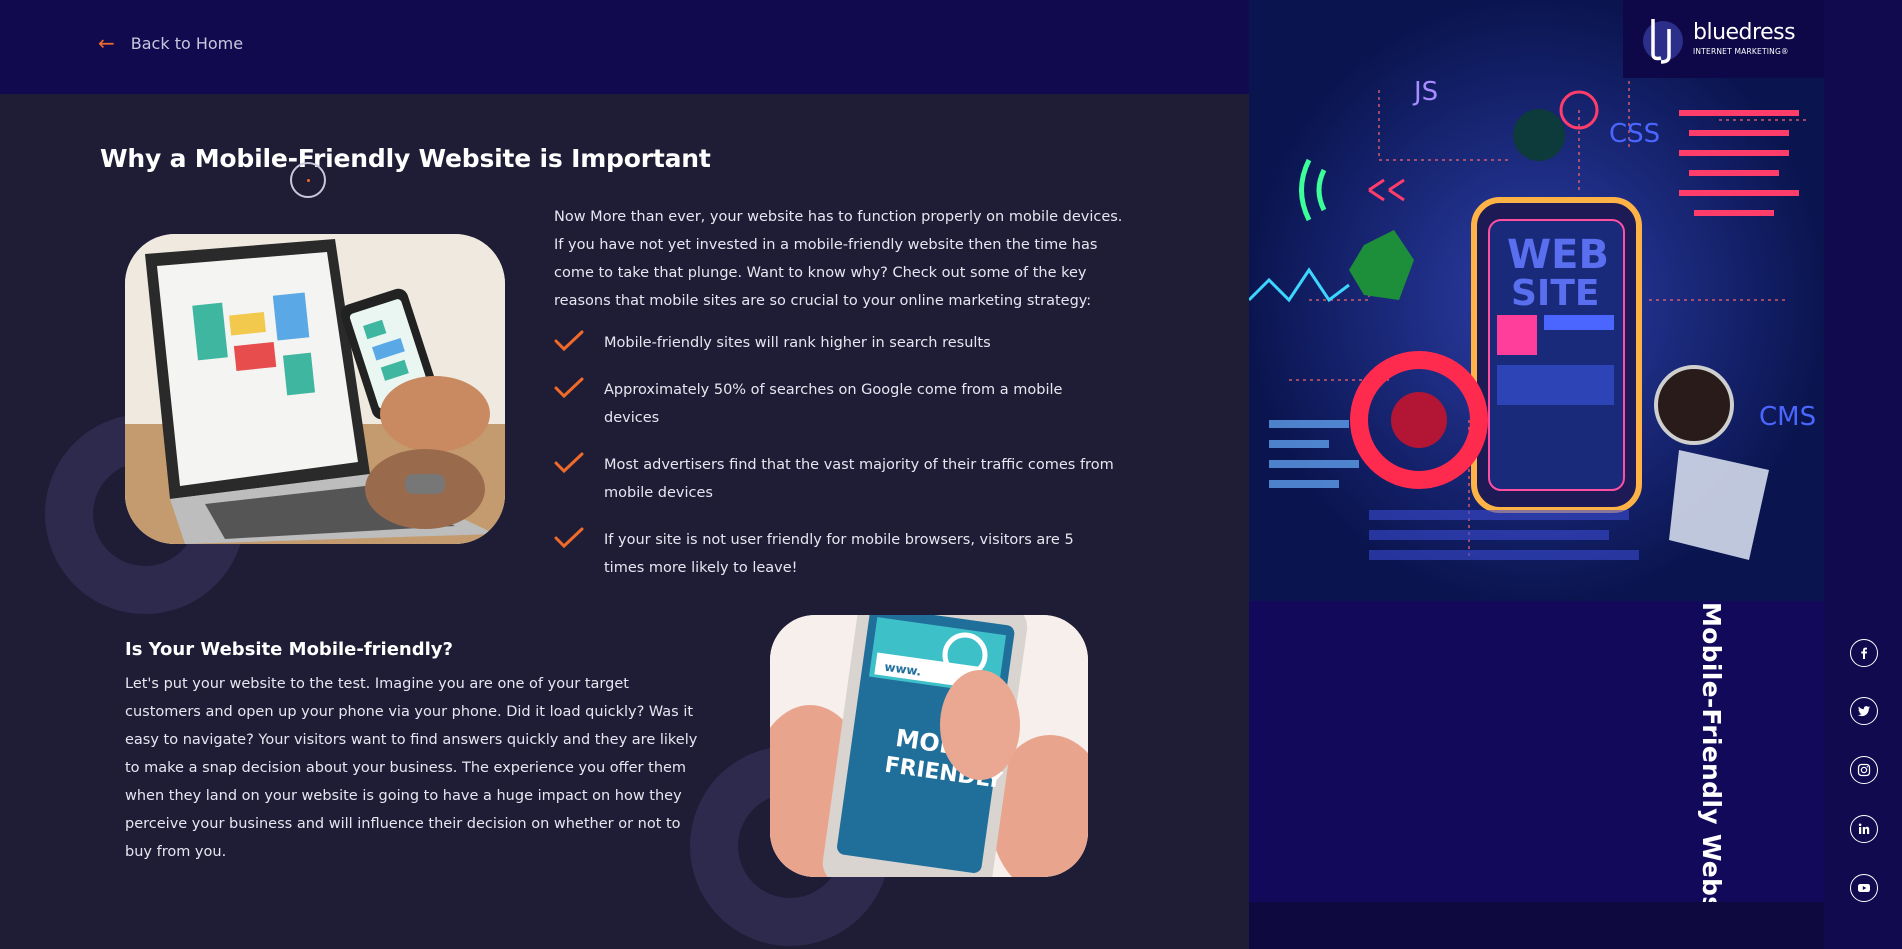 The height and width of the screenshot is (949, 1902). Describe the element at coordinates (1741, 51) in the screenshot. I see `brand-tagline: INTERNET MARKETING®` at that location.